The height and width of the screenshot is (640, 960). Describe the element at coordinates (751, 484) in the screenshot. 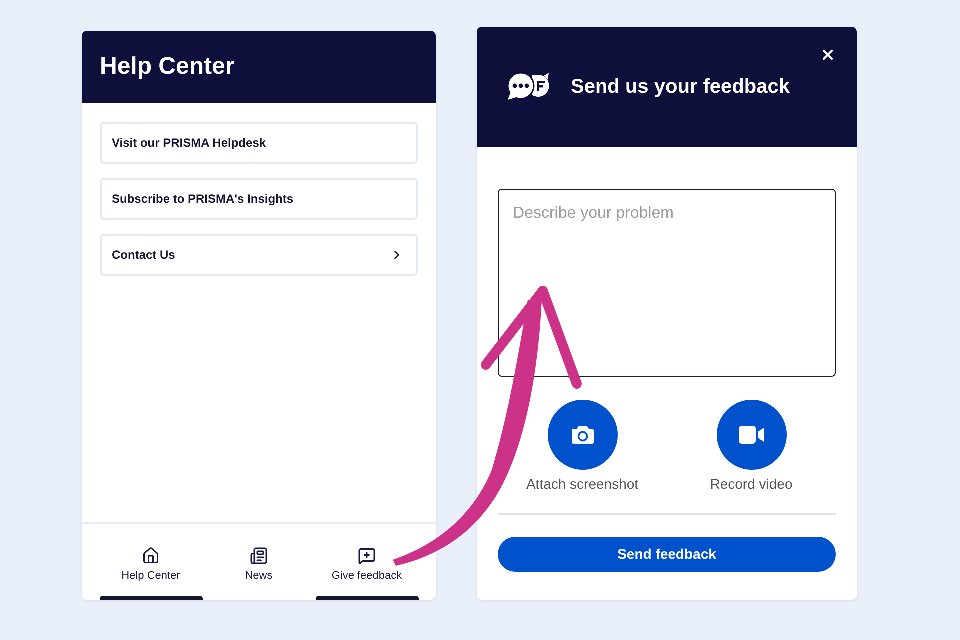

I see `attachment-label: Record video` at that location.